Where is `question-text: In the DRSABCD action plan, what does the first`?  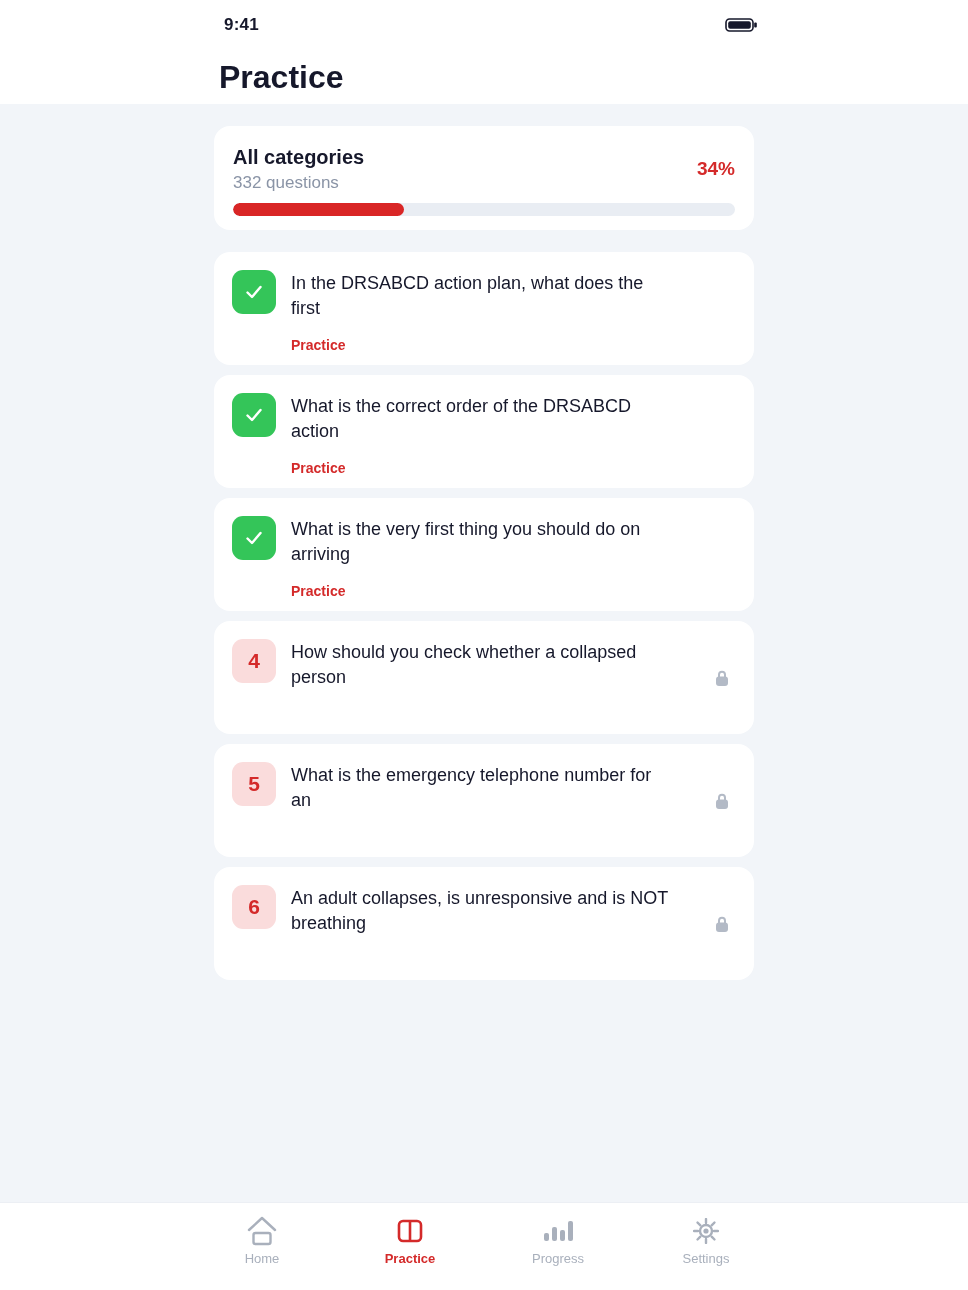 question-text: In the DRSABCD action plan, what does the first is located at coordinates (468, 296).